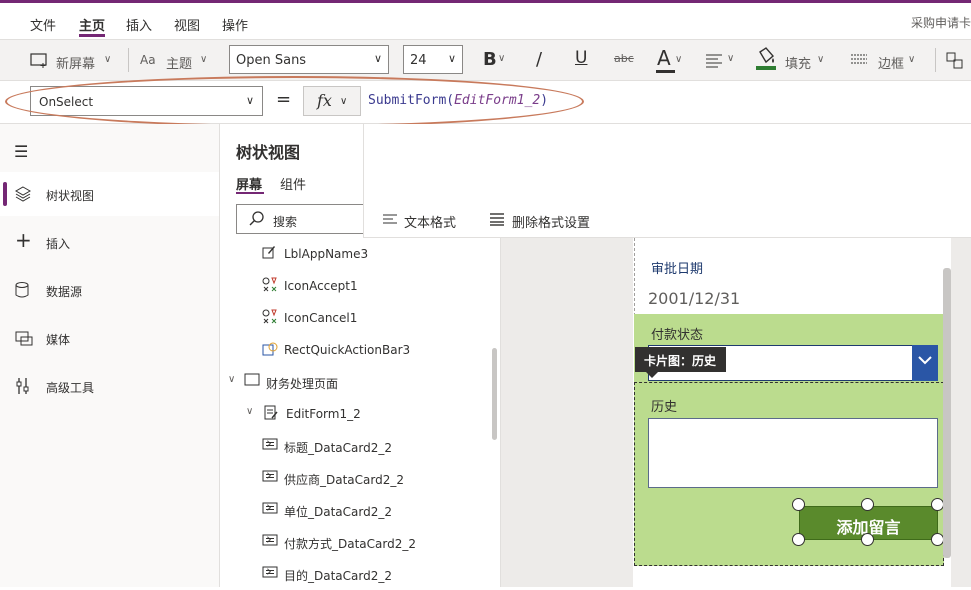 The image size is (971, 590). What do you see at coordinates (109, 242) in the screenshot?
I see `nav-insert: + 插入` at bounding box center [109, 242].